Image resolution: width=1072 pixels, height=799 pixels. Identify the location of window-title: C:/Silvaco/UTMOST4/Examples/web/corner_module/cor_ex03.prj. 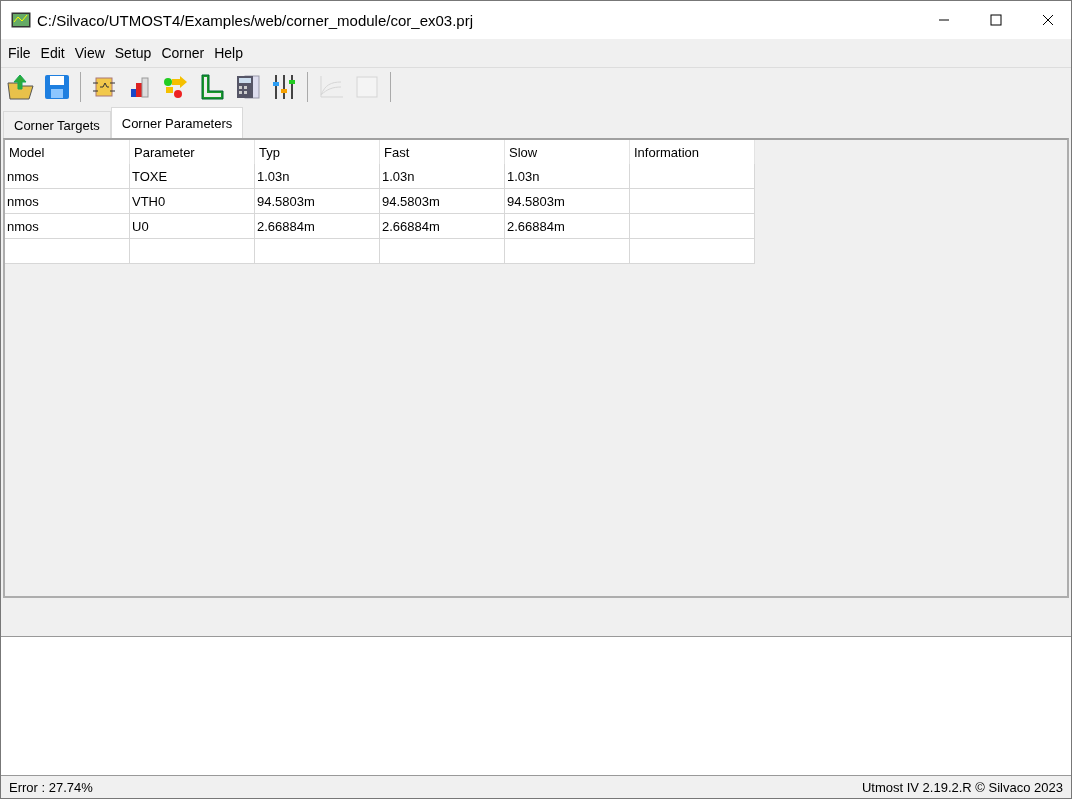
(255, 20).